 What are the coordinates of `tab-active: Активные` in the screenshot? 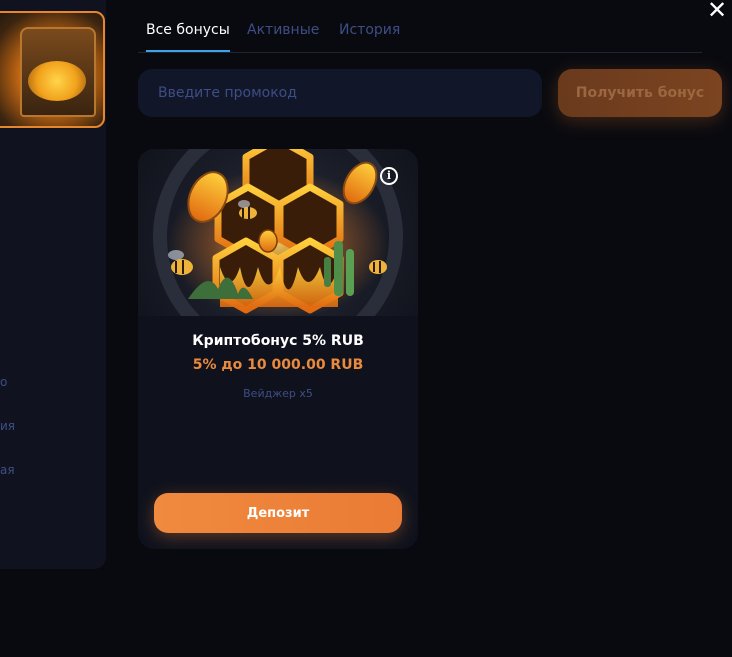 It's located at (283, 36).